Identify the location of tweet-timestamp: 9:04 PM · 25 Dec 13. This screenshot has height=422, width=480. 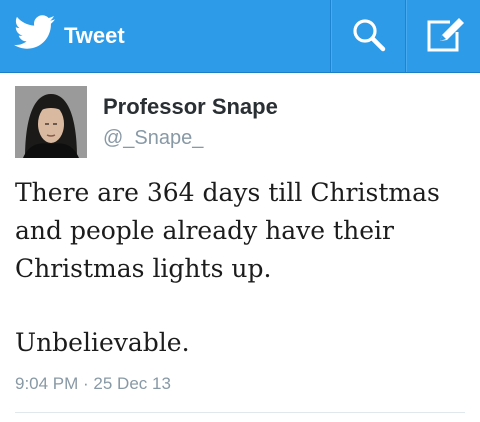
(93, 384).